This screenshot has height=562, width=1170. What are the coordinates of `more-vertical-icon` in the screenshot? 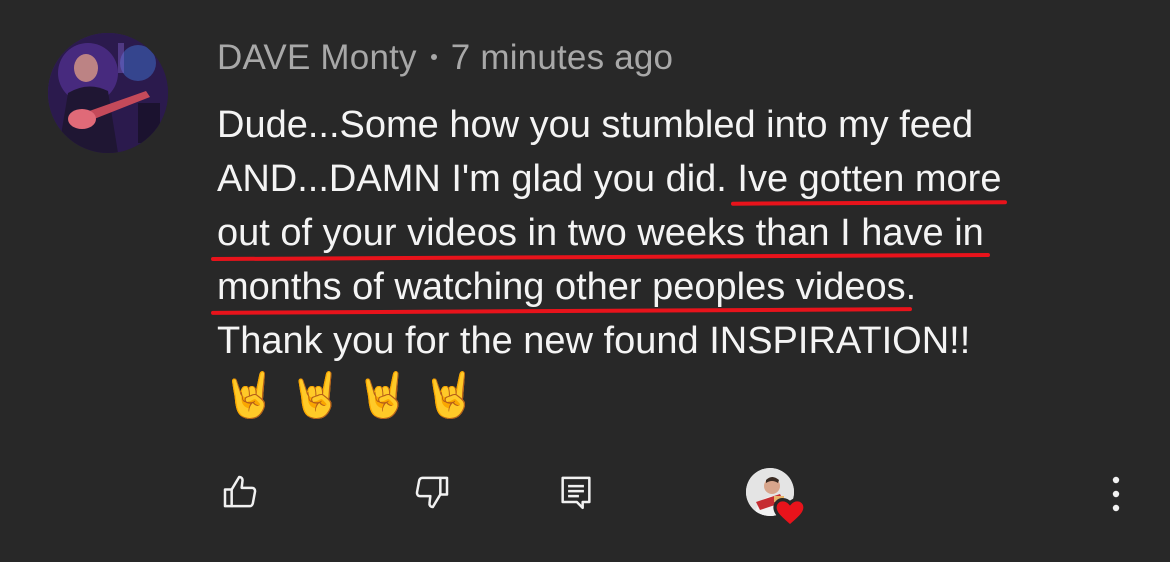 It's located at (1116, 494).